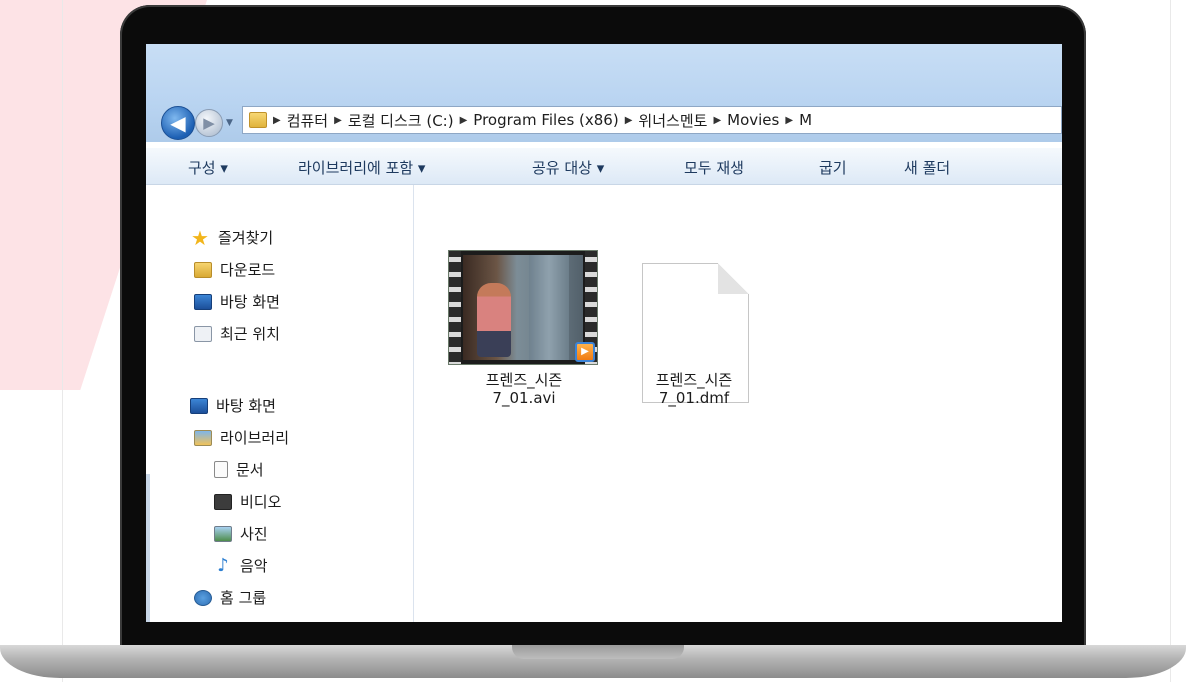  I want to click on breadcrumb-winners-mentor: 위너스멘토, so click(672, 120).